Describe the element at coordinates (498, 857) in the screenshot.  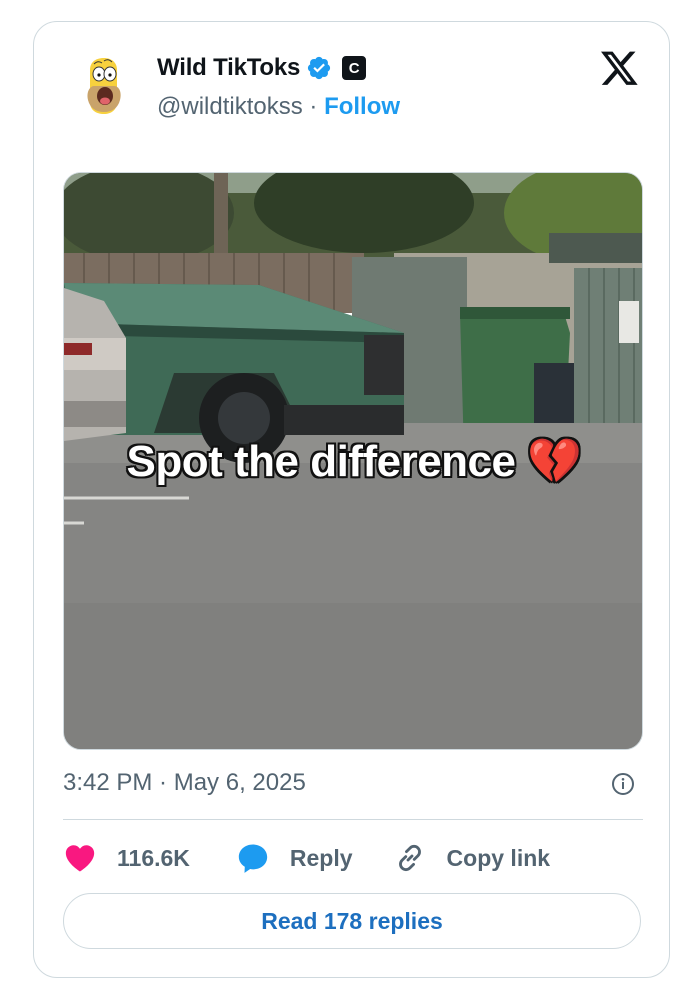
I see `copy-link-label: Copy link` at that location.